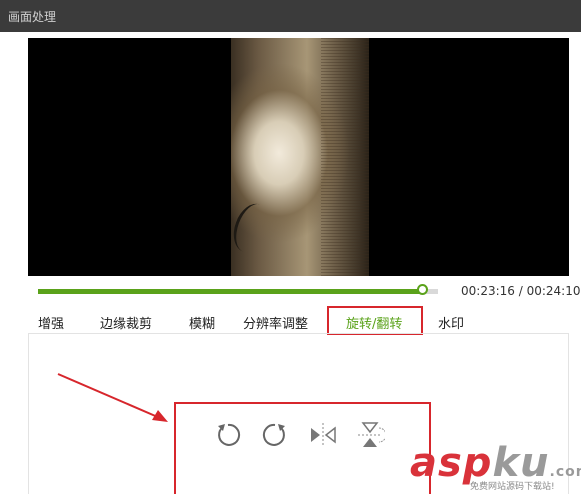 The width and height of the screenshot is (581, 494). Describe the element at coordinates (32, 17) in the screenshot. I see `window-title: 画面处理` at that location.